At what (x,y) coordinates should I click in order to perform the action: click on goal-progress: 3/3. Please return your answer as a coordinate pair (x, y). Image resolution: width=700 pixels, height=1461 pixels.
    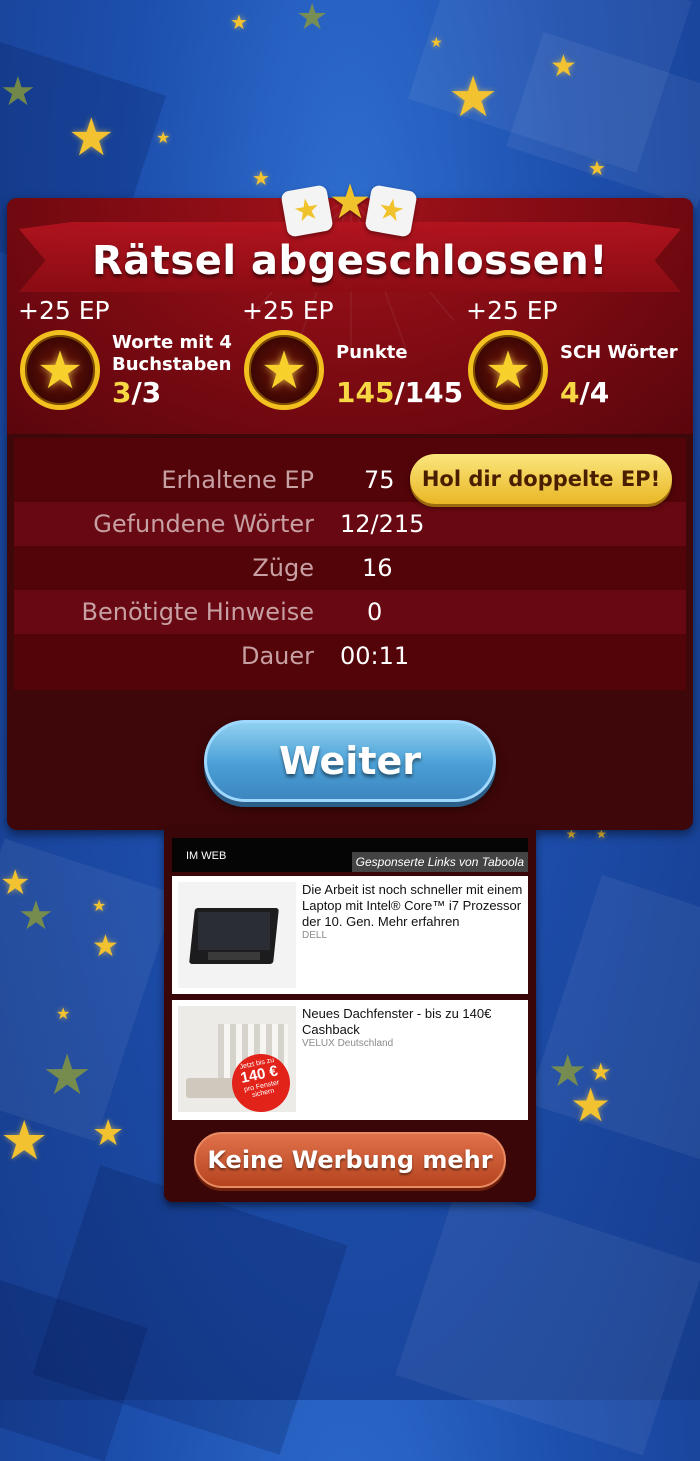
    Looking at the image, I should click on (137, 392).